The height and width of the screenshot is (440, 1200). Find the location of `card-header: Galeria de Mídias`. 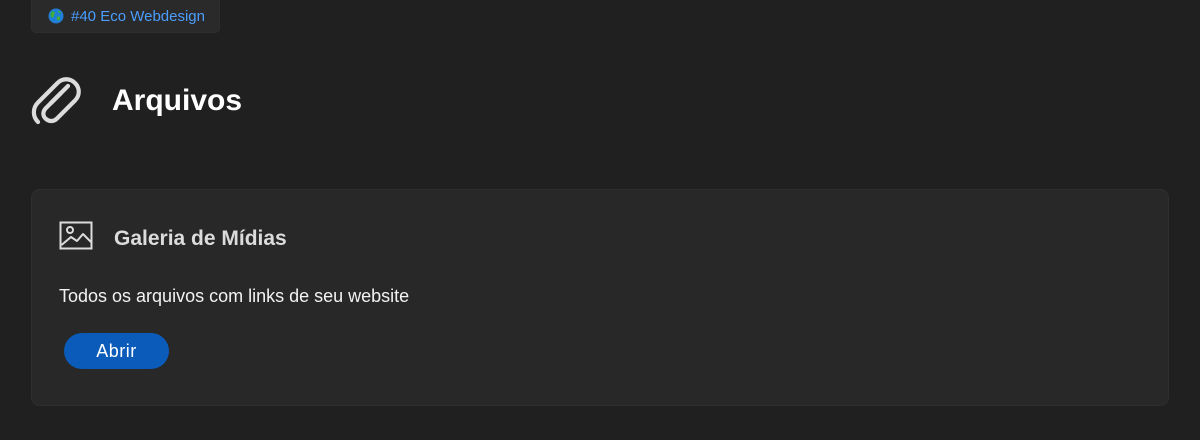

card-header: Galeria de Mídias is located at coordinates (173, 235).